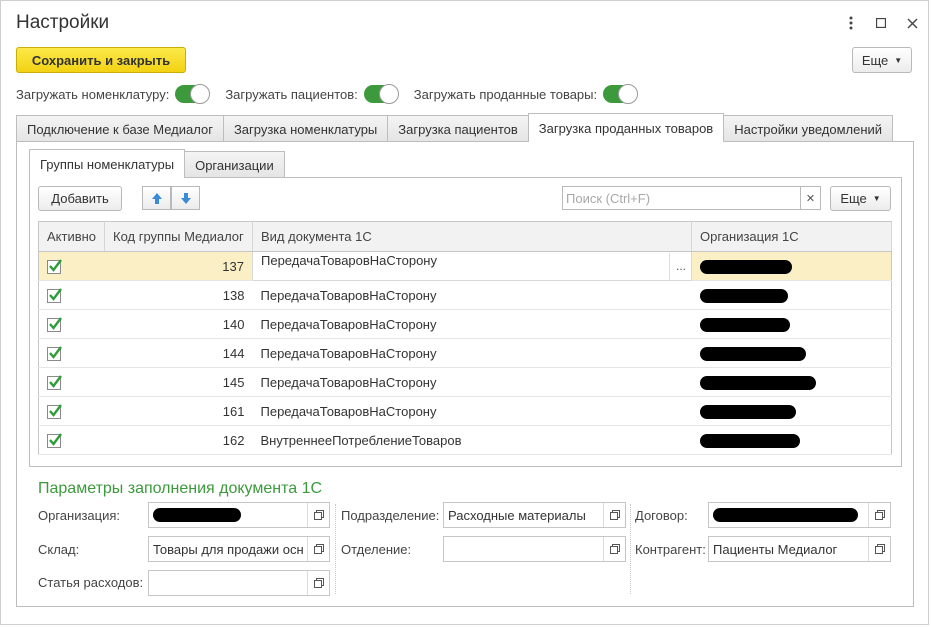 The height and width of the screenshot is (627, 931). Describe the element at coordinates (361, 440) in the screenshot. I see `doc-type-value: ВнутреннееПотреблениеТоваров` at that location.